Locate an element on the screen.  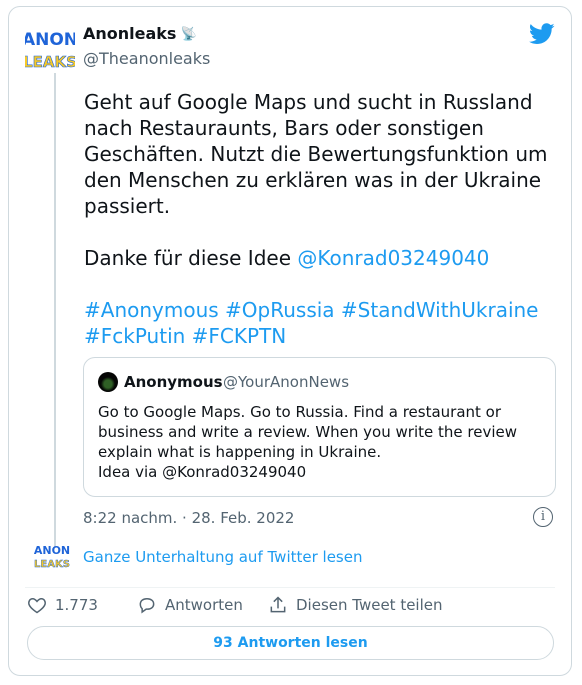
quoted-avatar is located at coordinates (108, 382).